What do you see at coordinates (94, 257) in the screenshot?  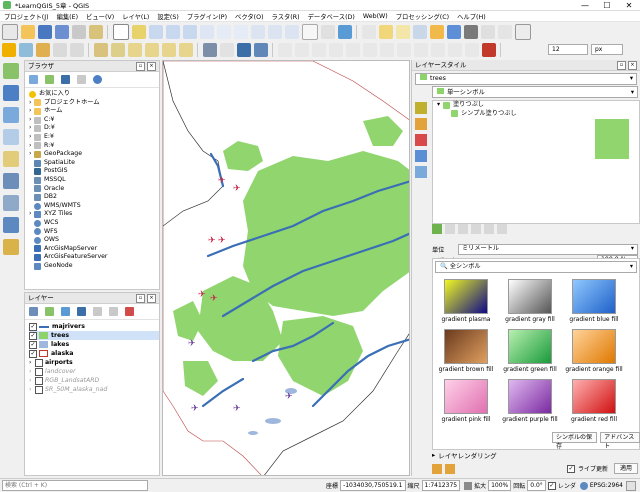 I see `tree-item: ArcGisFeatureServer` at bounding box center [94, 257].